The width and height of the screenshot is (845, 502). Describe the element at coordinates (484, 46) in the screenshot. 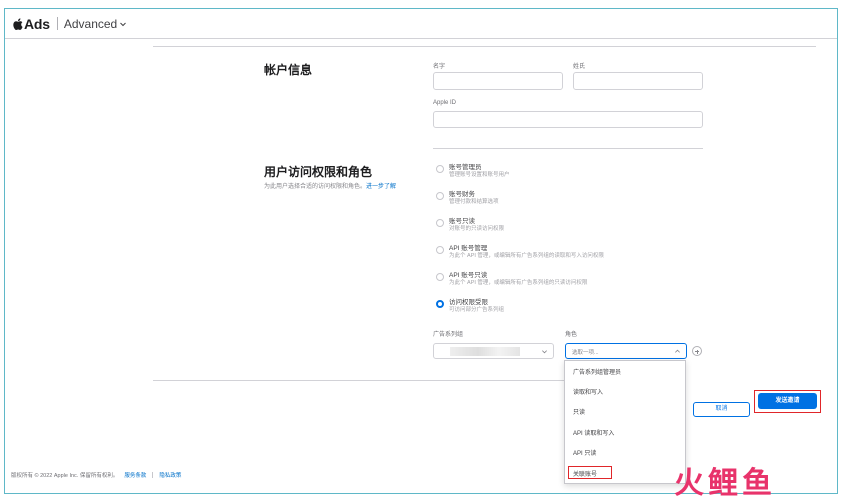

I see `top-divider` at that location.